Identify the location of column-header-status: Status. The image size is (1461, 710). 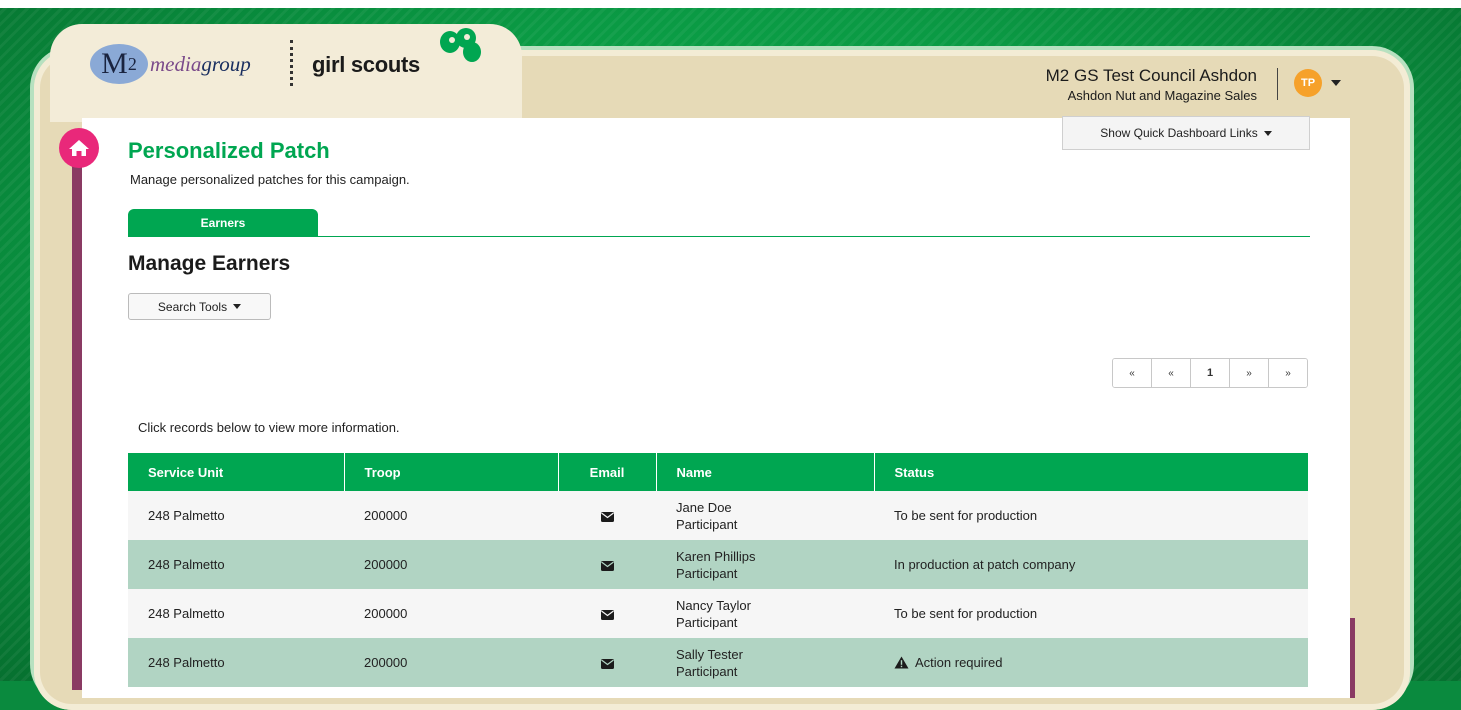
(1091, 472).